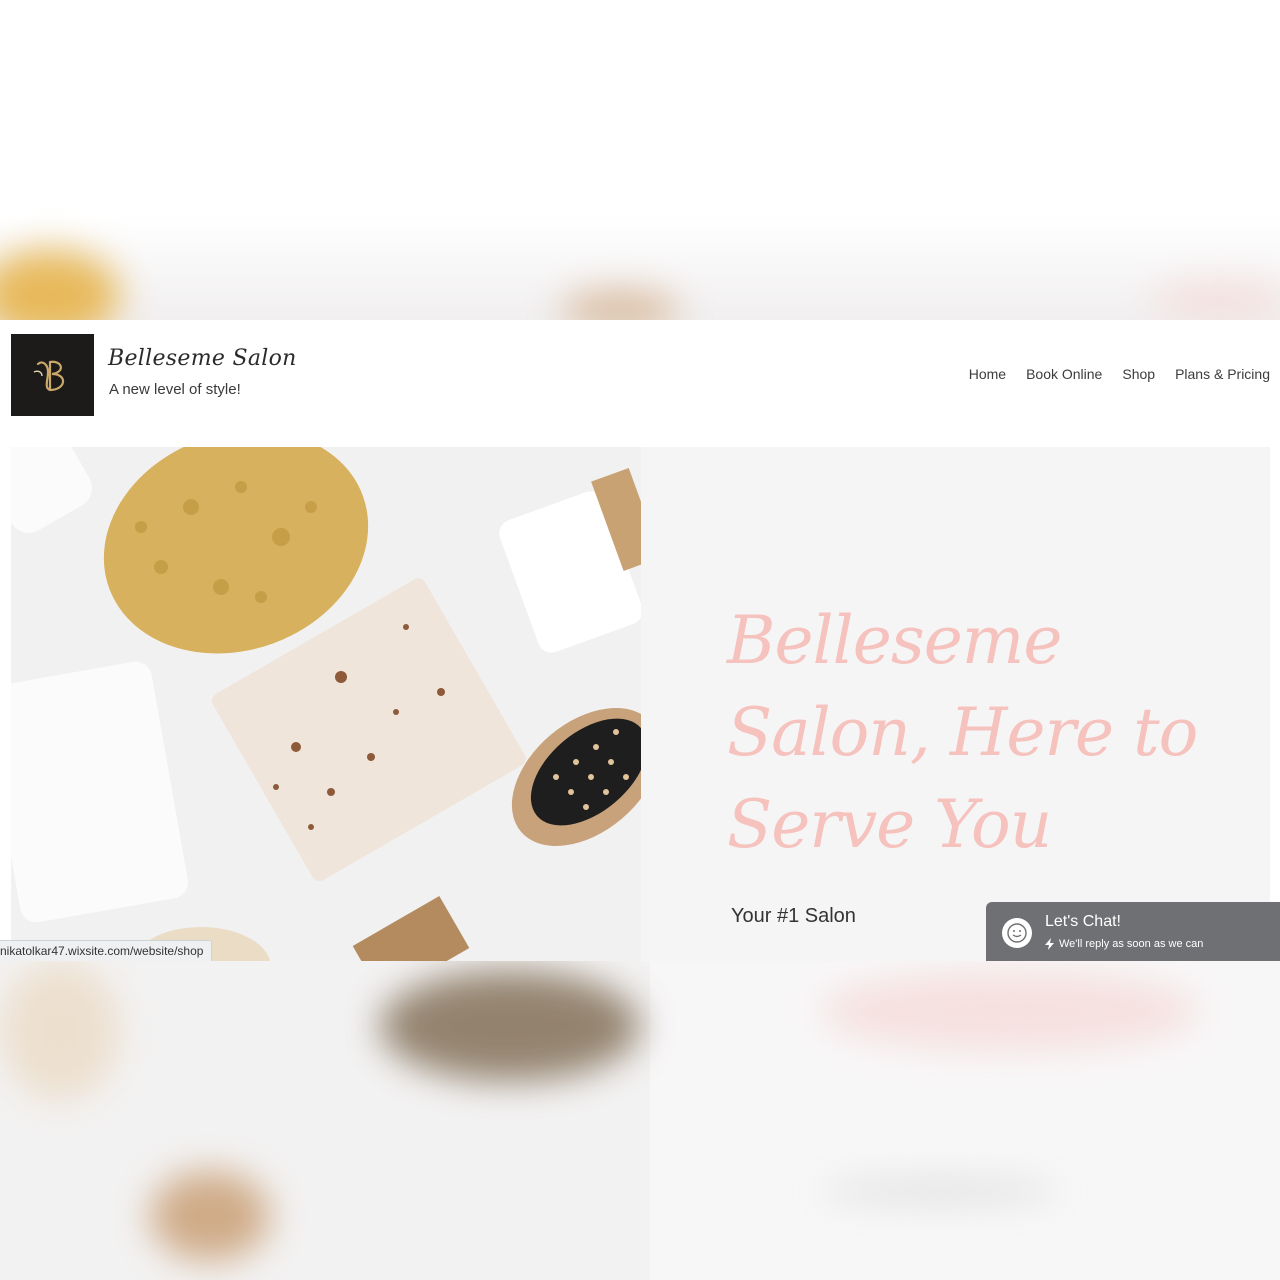 Image resolution: width=1280 pixels, height=1280 pixels. What do you see at coordinates (1017, 933) in the screenshot?
I see `smiley-icon` at bounding box center [1017, 933].